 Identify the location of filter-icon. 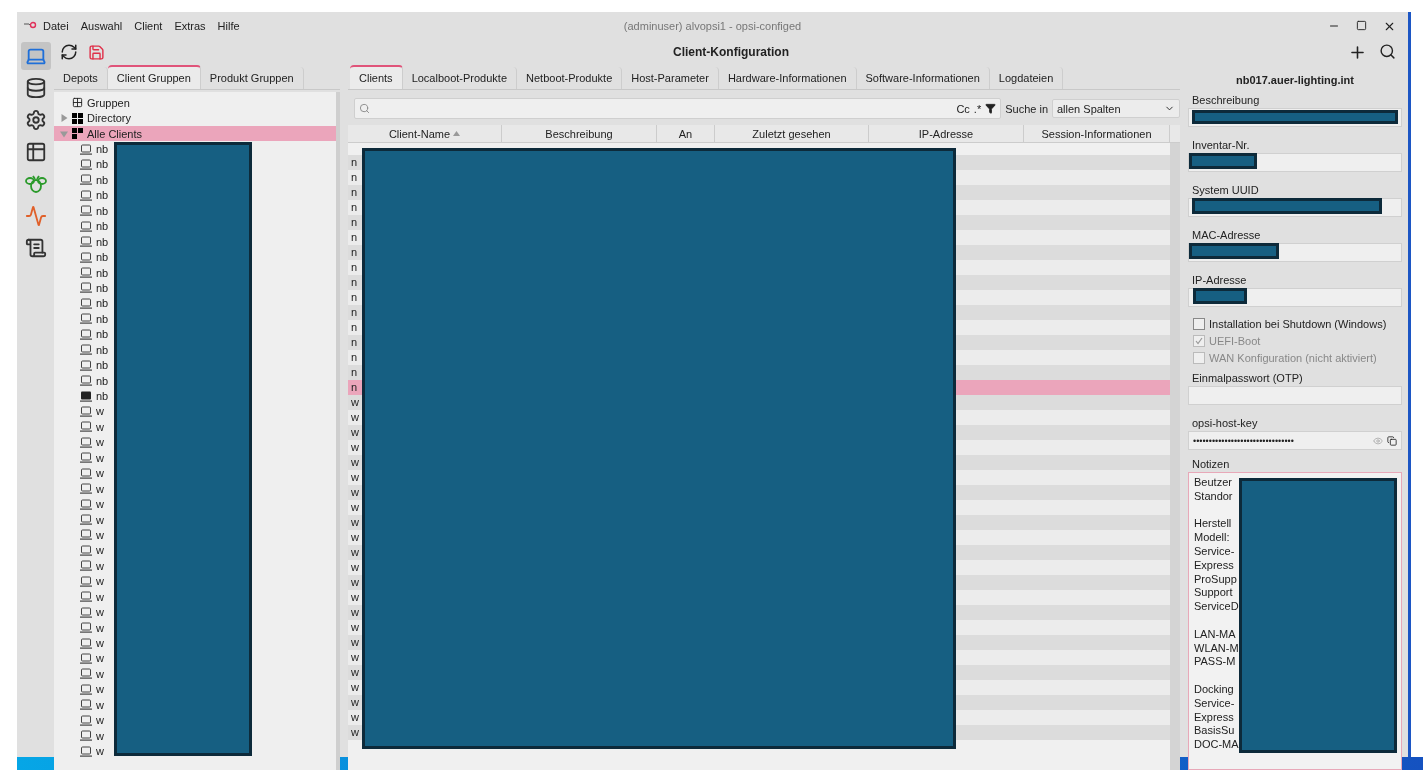
(991, 108).